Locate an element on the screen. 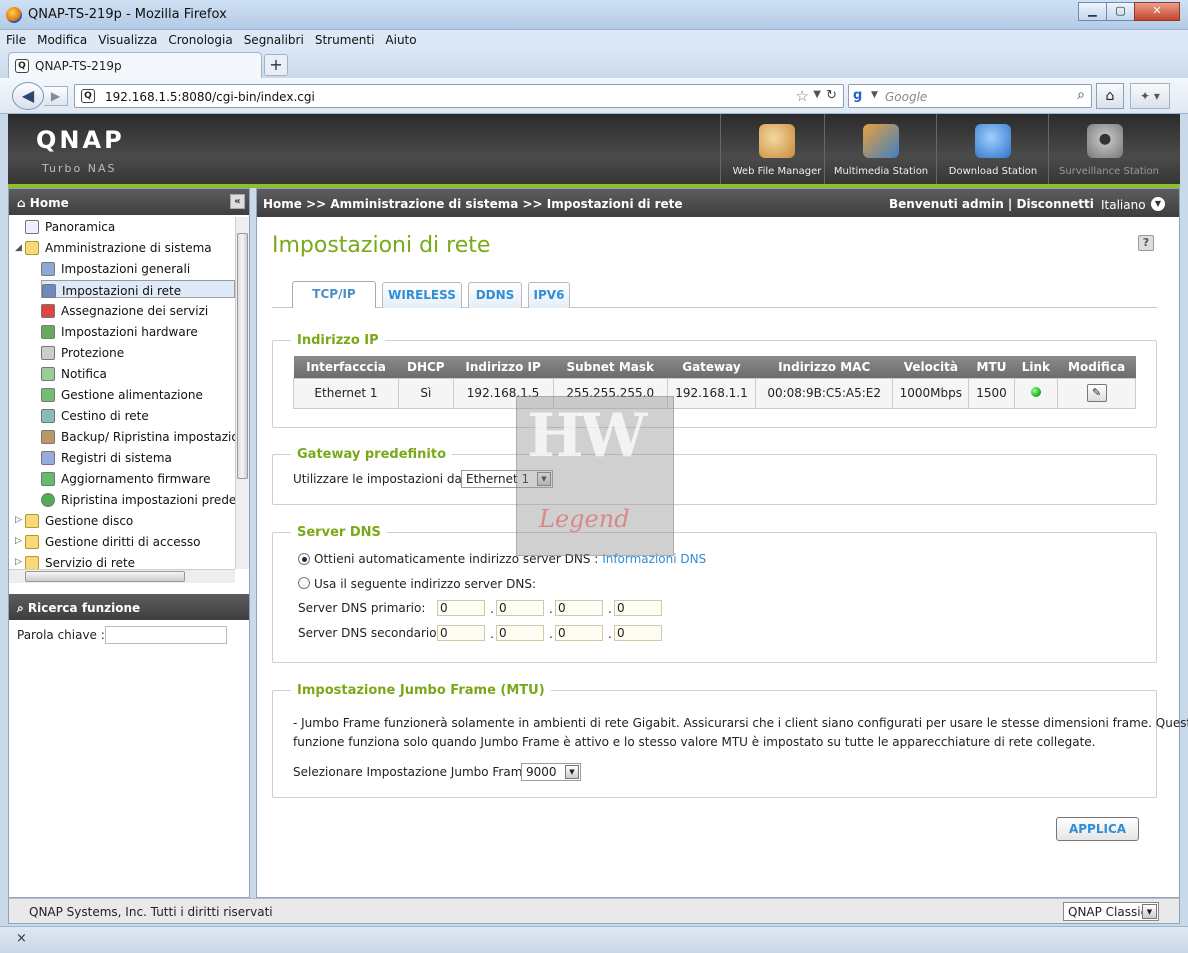 Image resolution: width=1188 pixels, height=953 pixels. dns-secondary-octet-1: 0 is located at coordinates (461, 633).